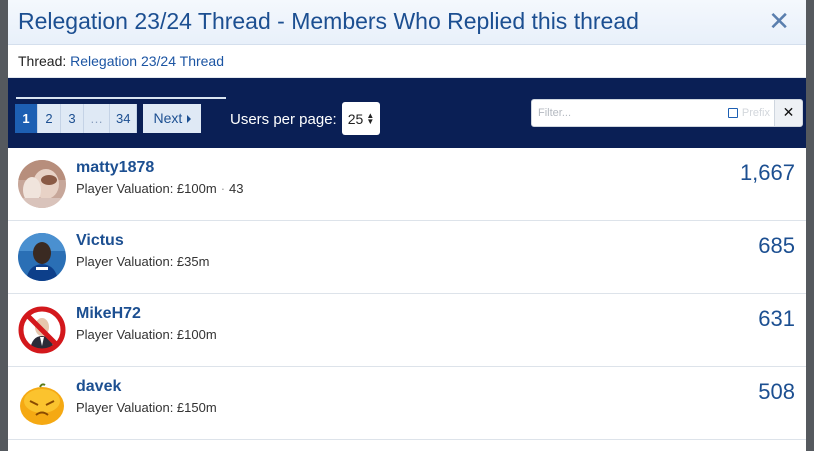 The height and width of the screenshot is (451, 814). What do you see at coordinates (100, 241) in the screenshot?
I see `member-username: Victus` at bounding box center [100, 241].